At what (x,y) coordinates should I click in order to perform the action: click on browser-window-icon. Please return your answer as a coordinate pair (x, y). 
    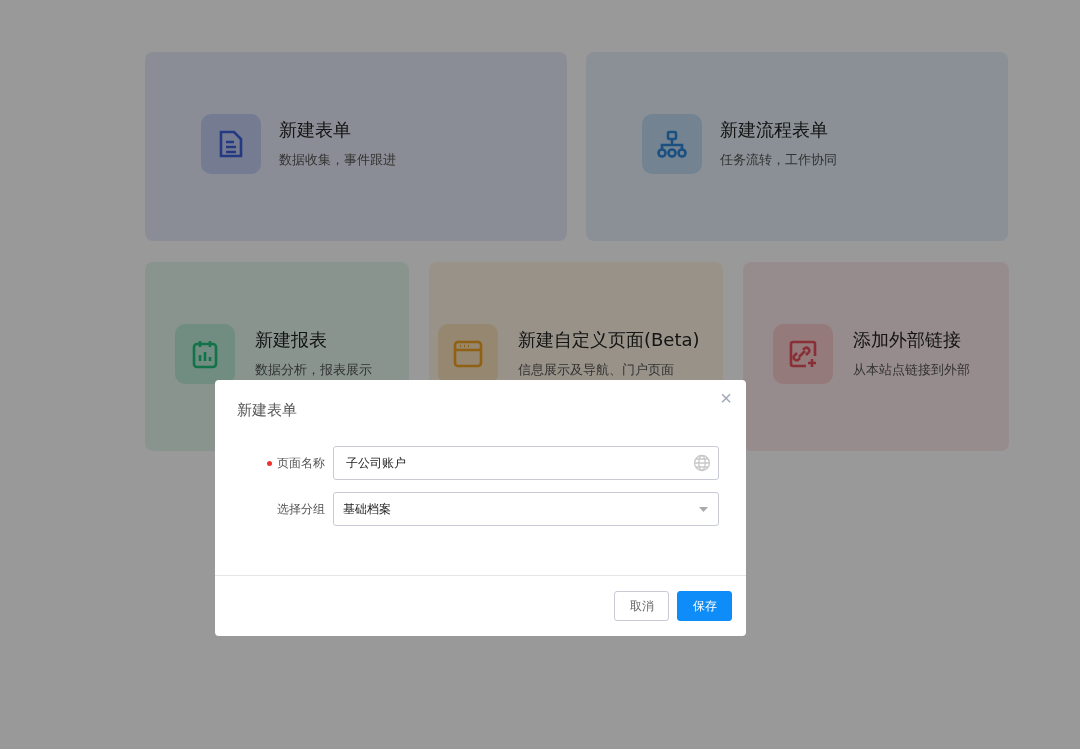
    Looking at the image, I should click on (468, 353).